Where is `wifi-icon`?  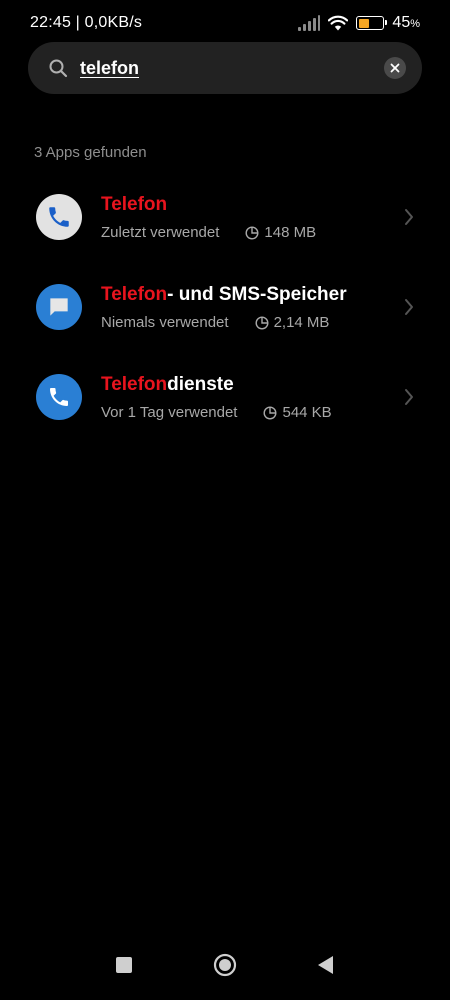 wifi-icon is located at coordinates (338, 23).